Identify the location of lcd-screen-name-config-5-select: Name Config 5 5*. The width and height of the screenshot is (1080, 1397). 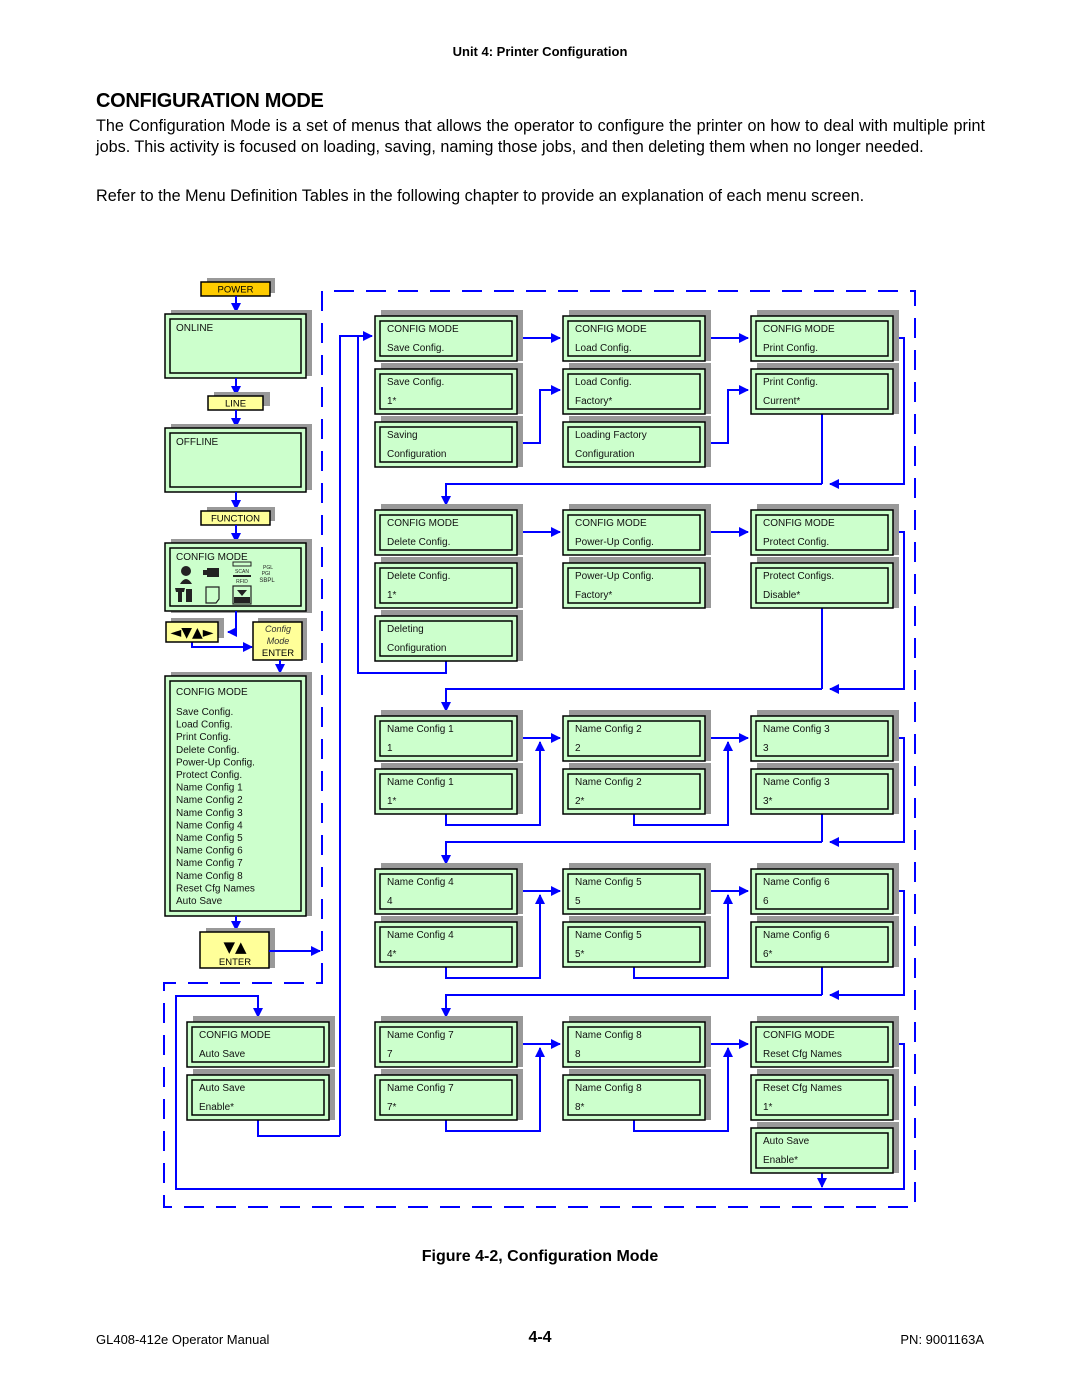
(636, 942).